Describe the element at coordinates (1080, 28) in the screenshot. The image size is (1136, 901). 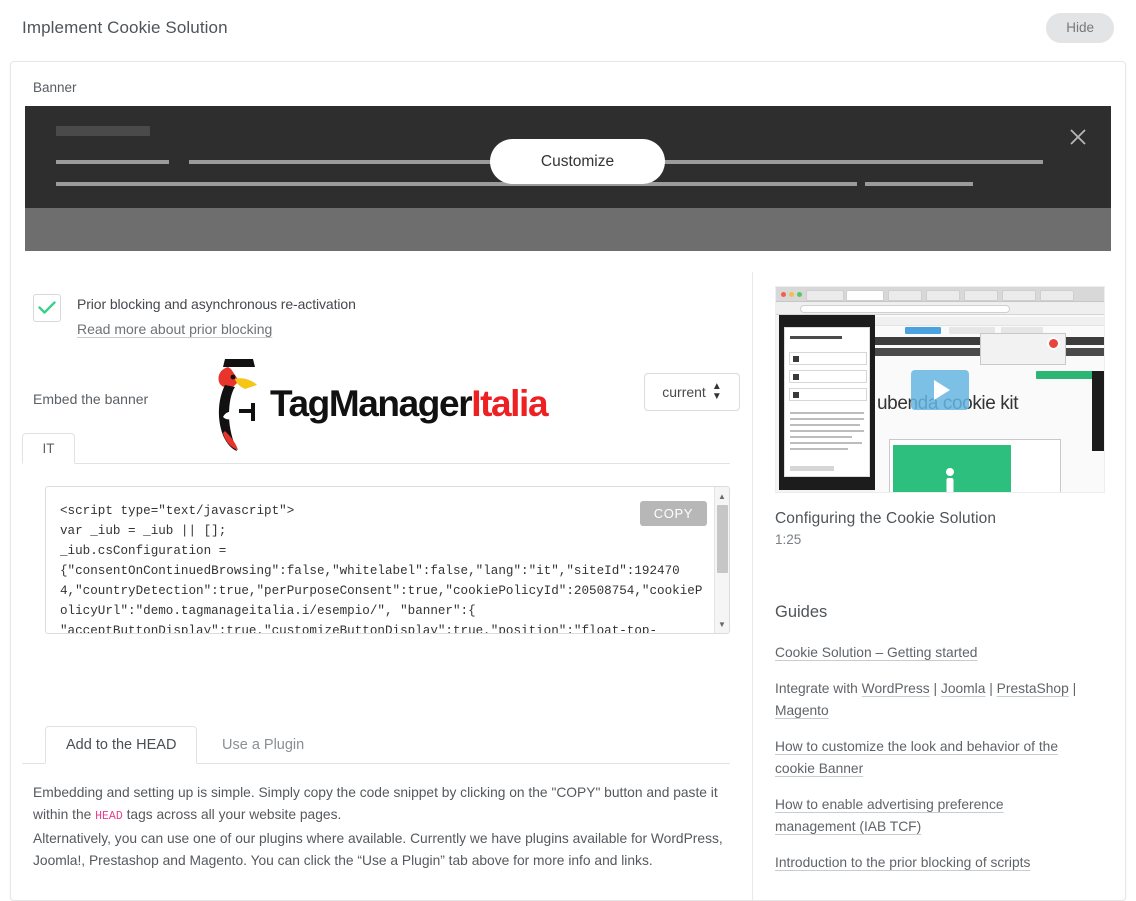
I see `hide-button: Hide` at that location.